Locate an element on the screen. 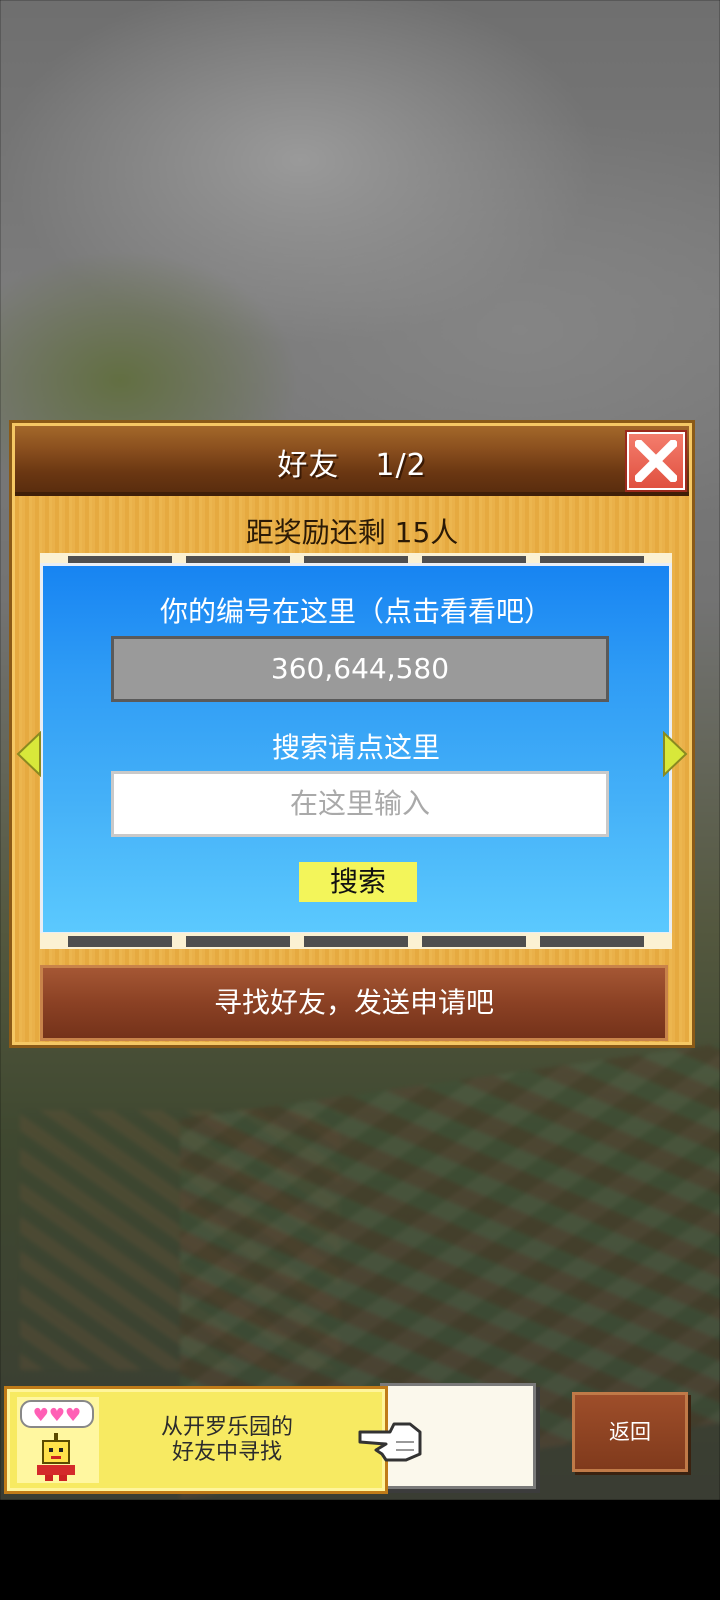  system-nav-bar is located at coordinates (360, 1550).